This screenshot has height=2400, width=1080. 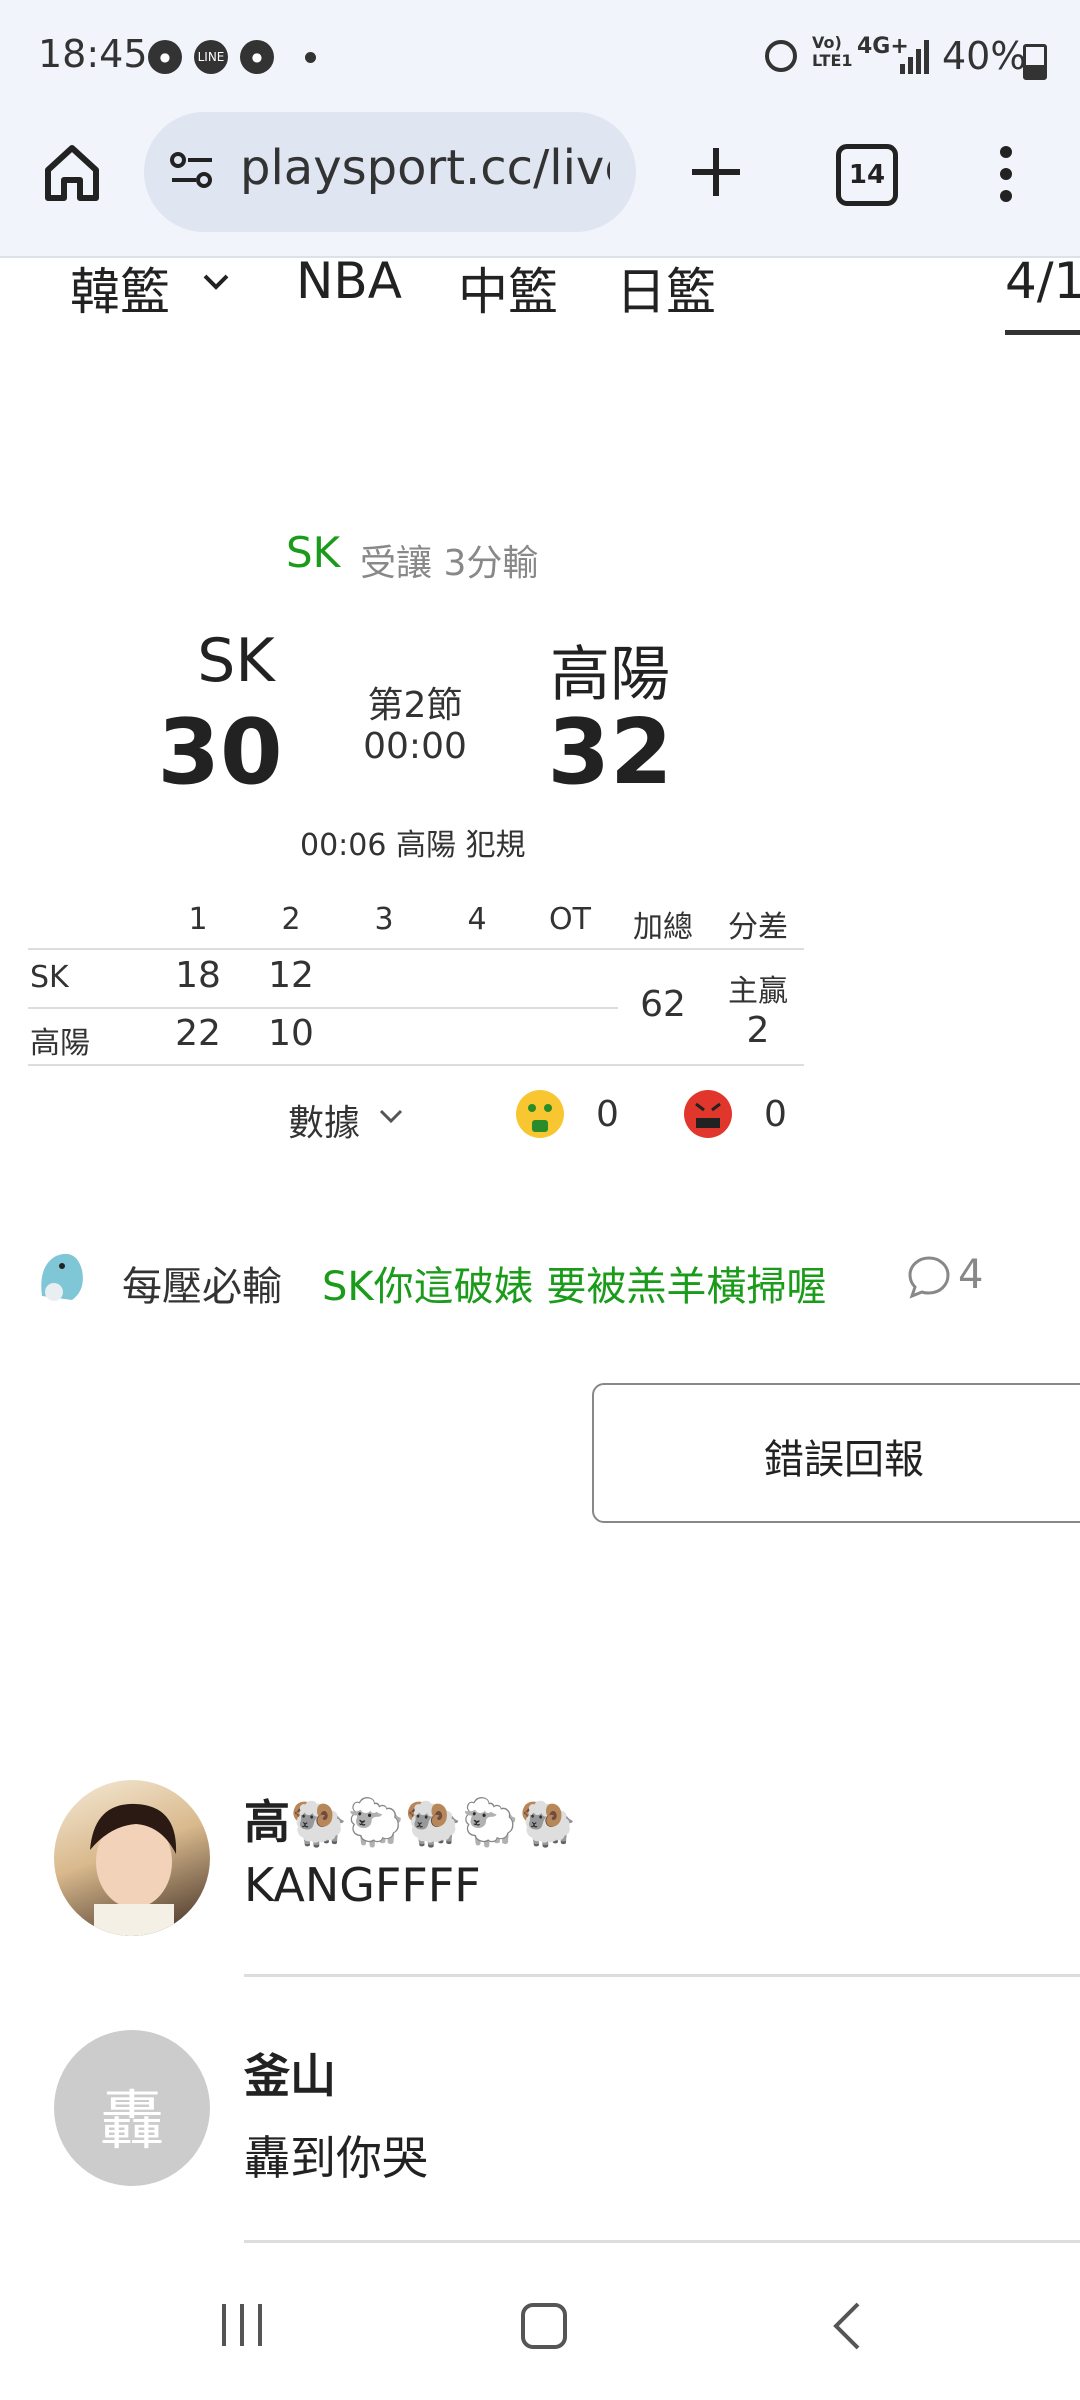 What do you see at coordinates (120, 288) in the screenshot?
I see `tab-kbl: 韓籃` at bounding box center [120, 288].